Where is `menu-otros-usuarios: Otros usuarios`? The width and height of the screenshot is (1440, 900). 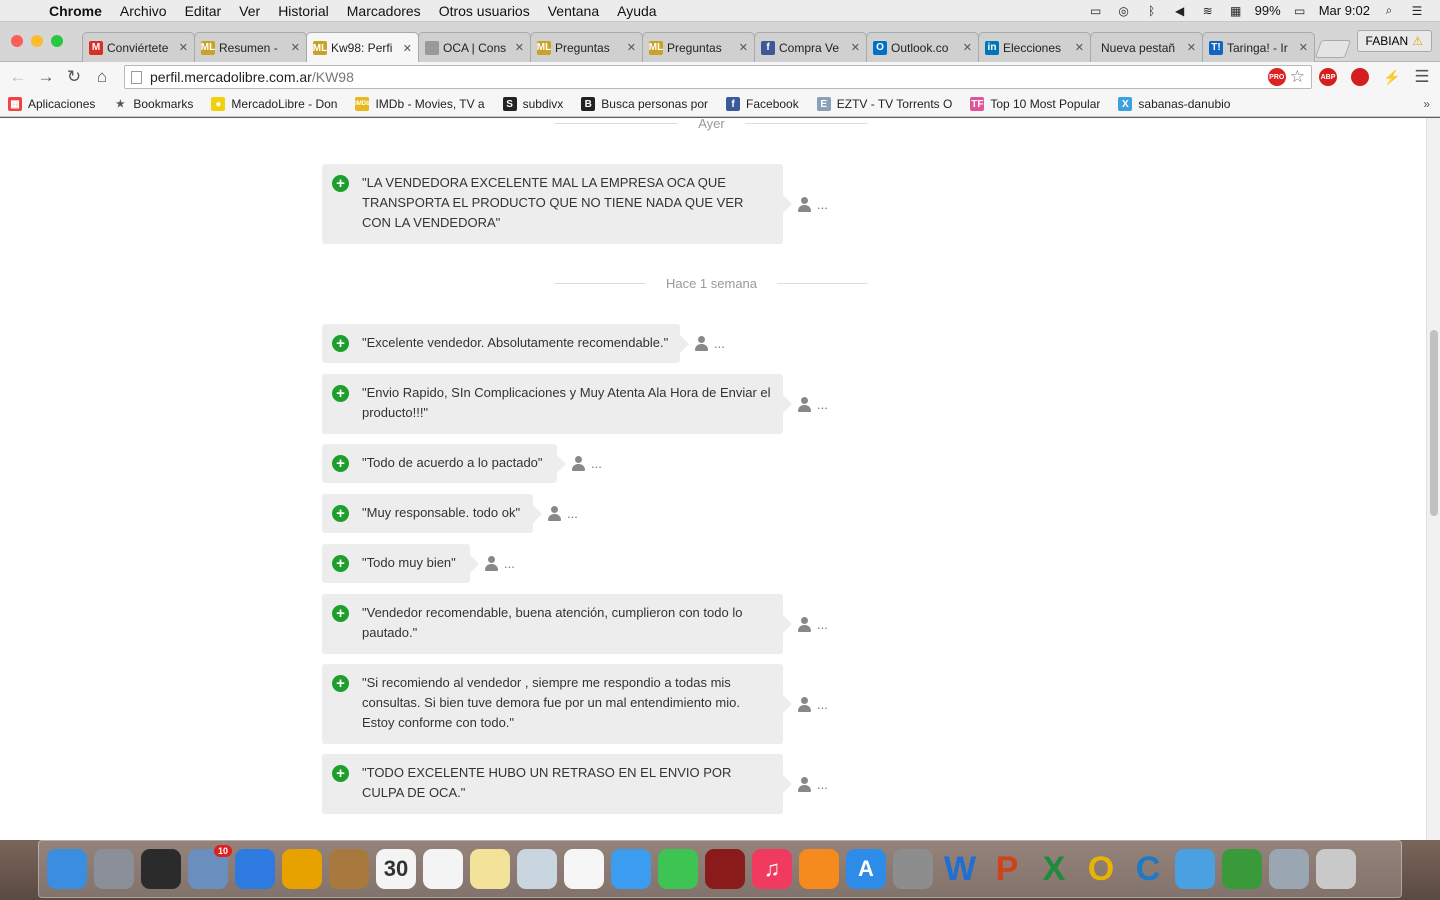
menu-otros-usuarios: Otros usuarios is located at coordinates (484, 11).